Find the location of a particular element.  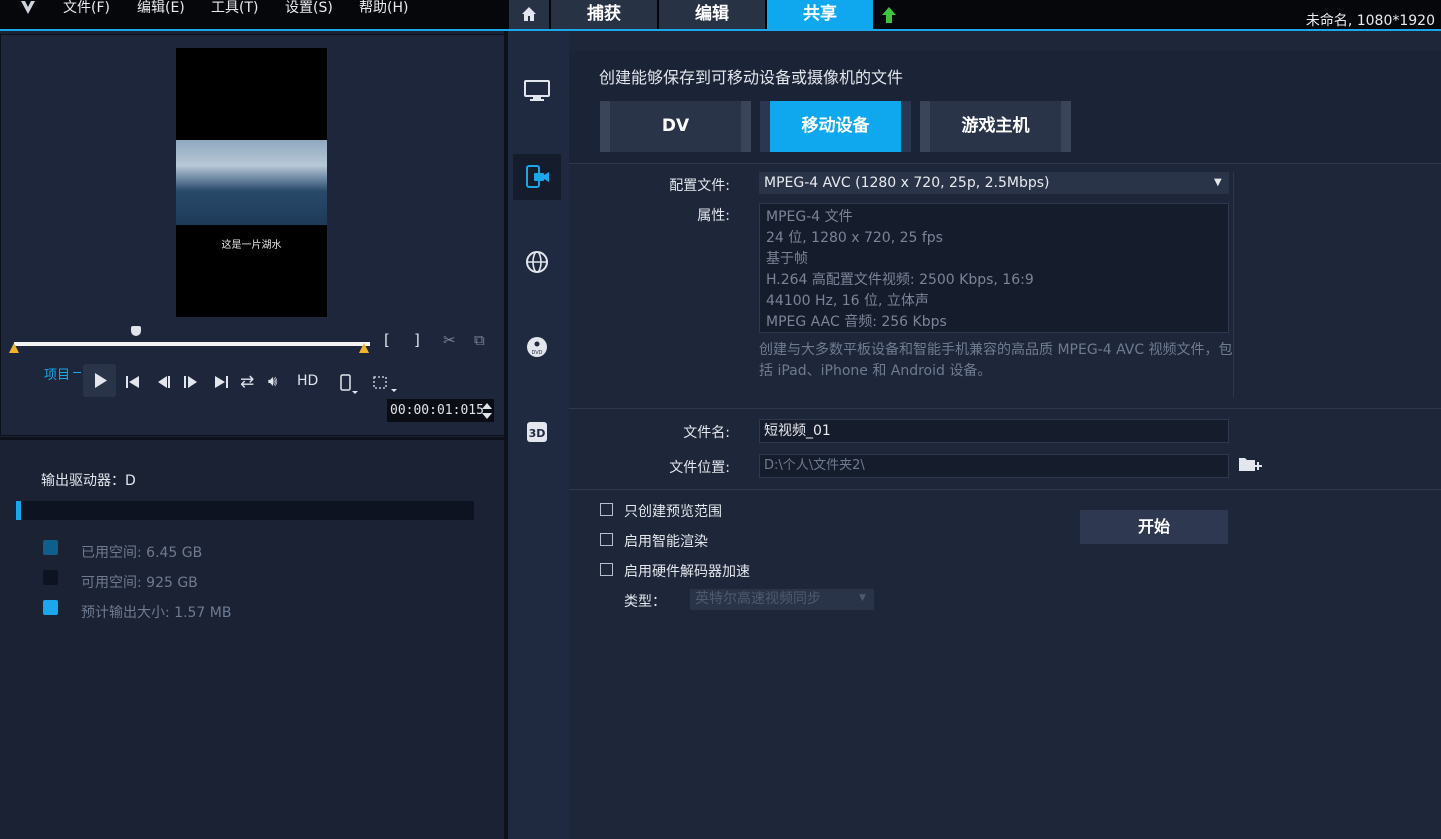

attribute-line: 基于帧 is located at coordinates (787, 259).